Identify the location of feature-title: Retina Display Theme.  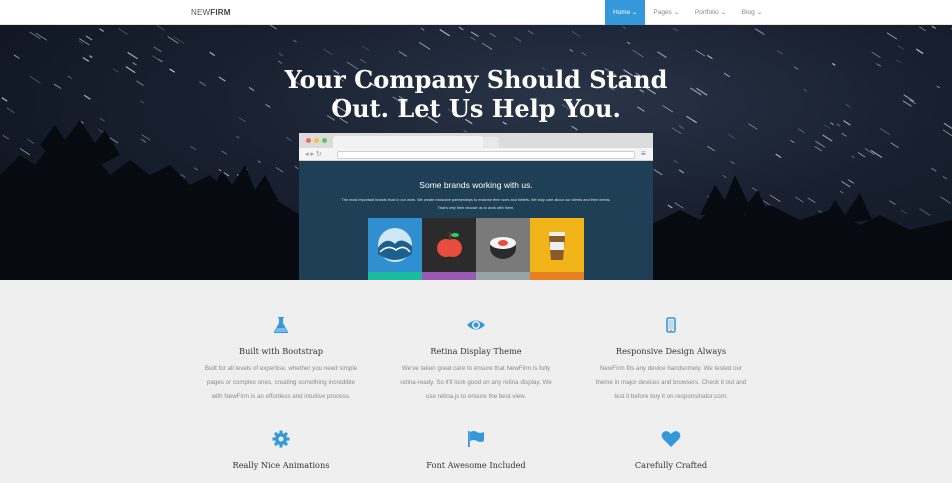
(476, 351).